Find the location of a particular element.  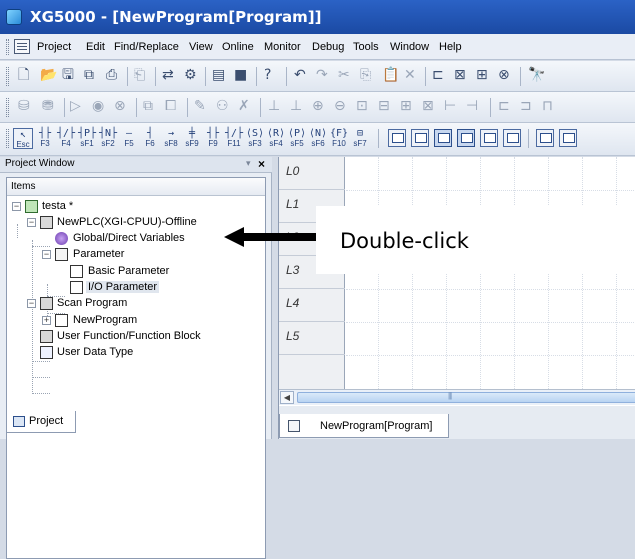

insert-cell-icon: ⊞ is located at coordinates (482, 75).